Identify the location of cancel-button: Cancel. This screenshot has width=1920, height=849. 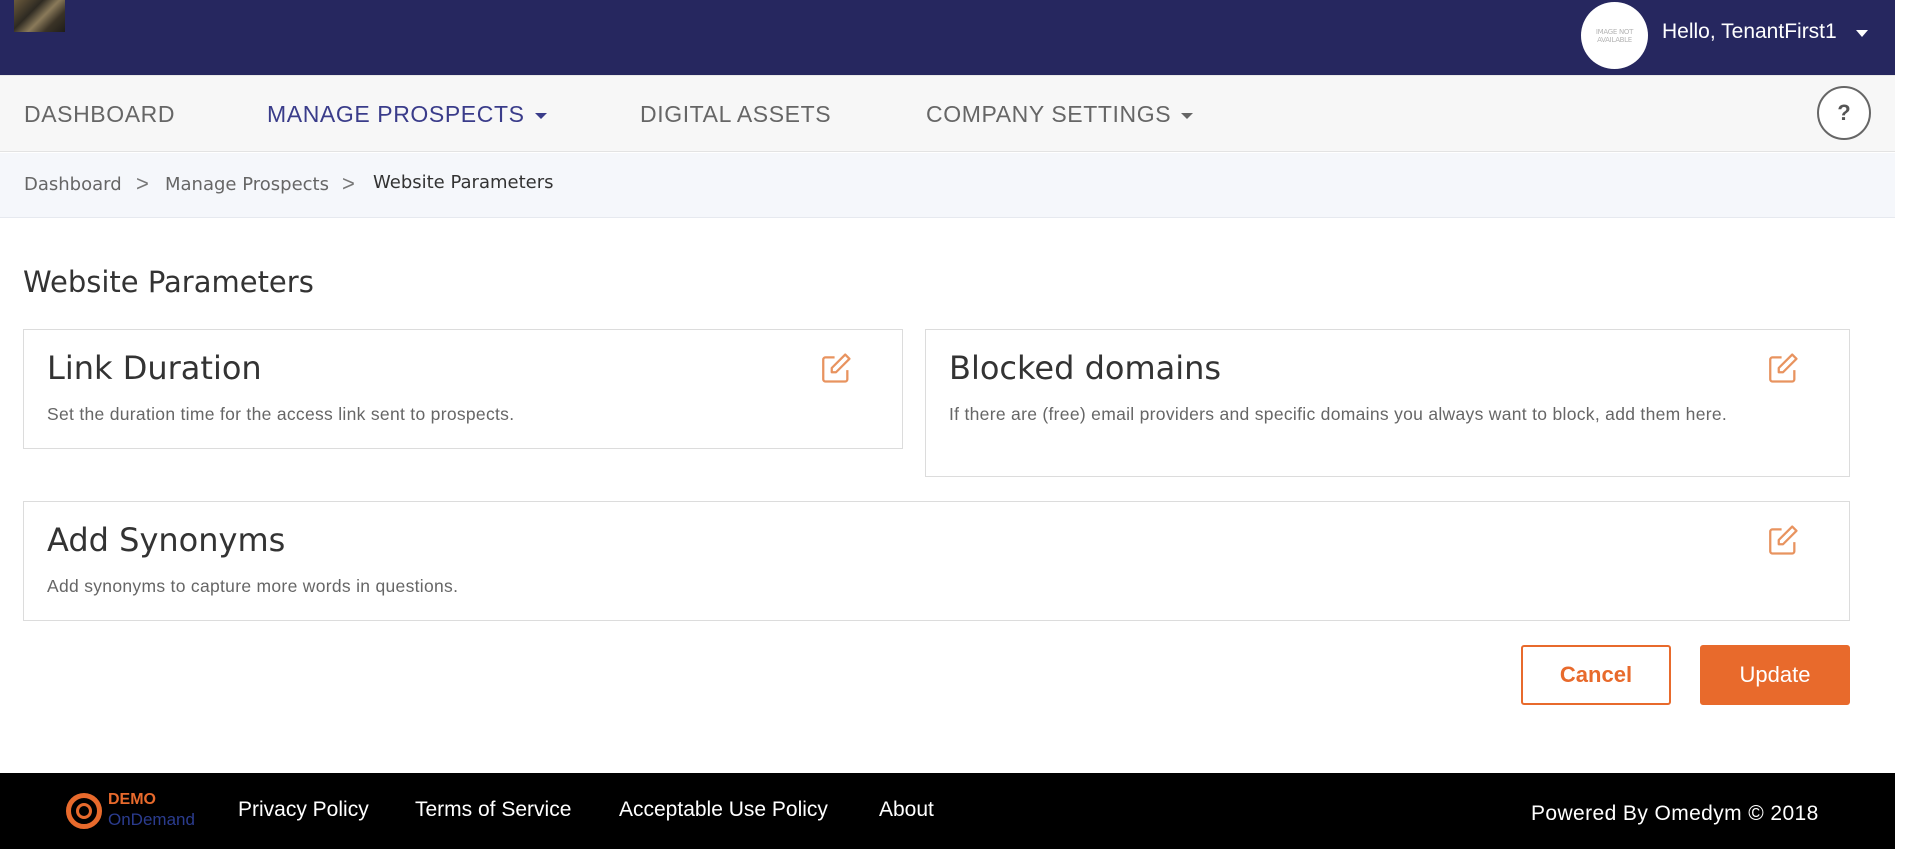
(1596, 675).